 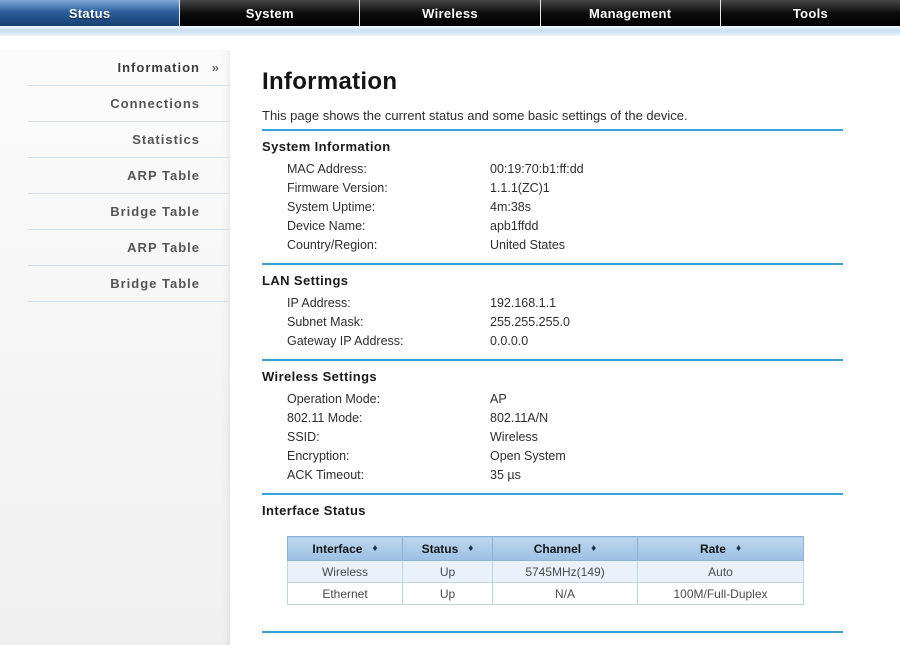 I want to click on nav-tab-wireless: Wireless, so click(x=450, y=13).